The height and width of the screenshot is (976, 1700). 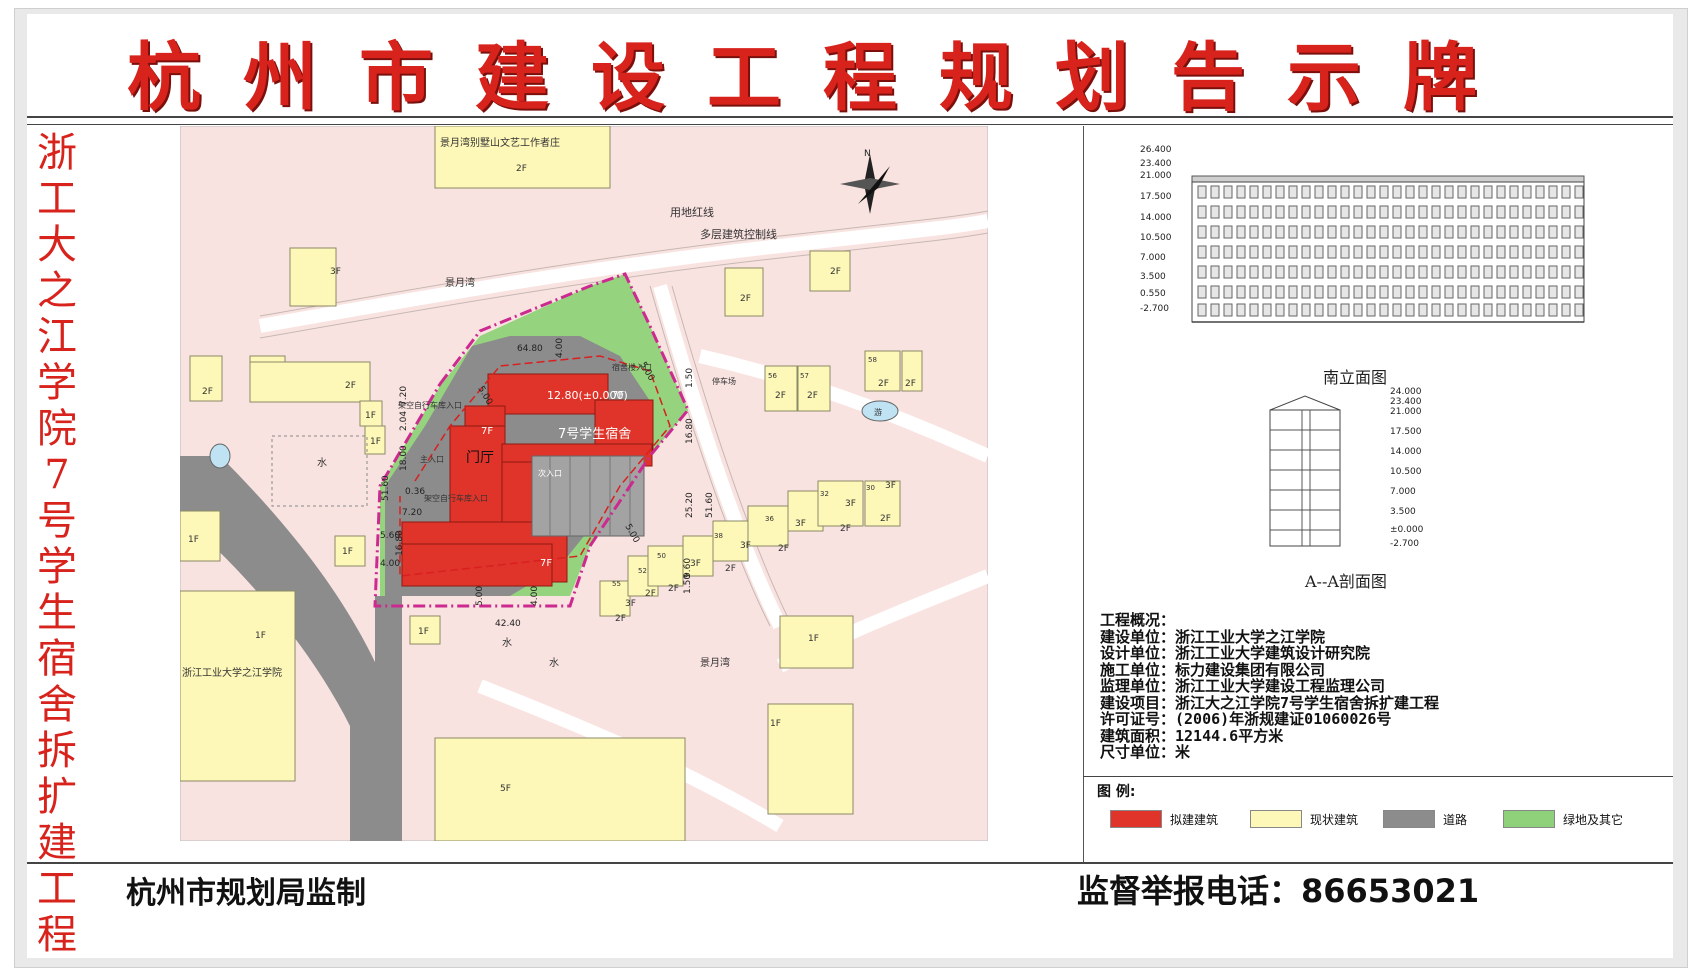 I want to click on side-title-char: 舍, so click(x=57, y=705).